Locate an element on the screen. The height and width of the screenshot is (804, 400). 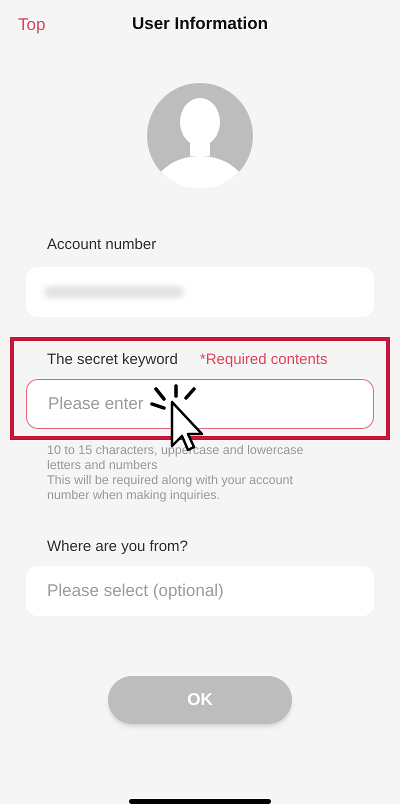
account-field is located at coordinates (200, 291).